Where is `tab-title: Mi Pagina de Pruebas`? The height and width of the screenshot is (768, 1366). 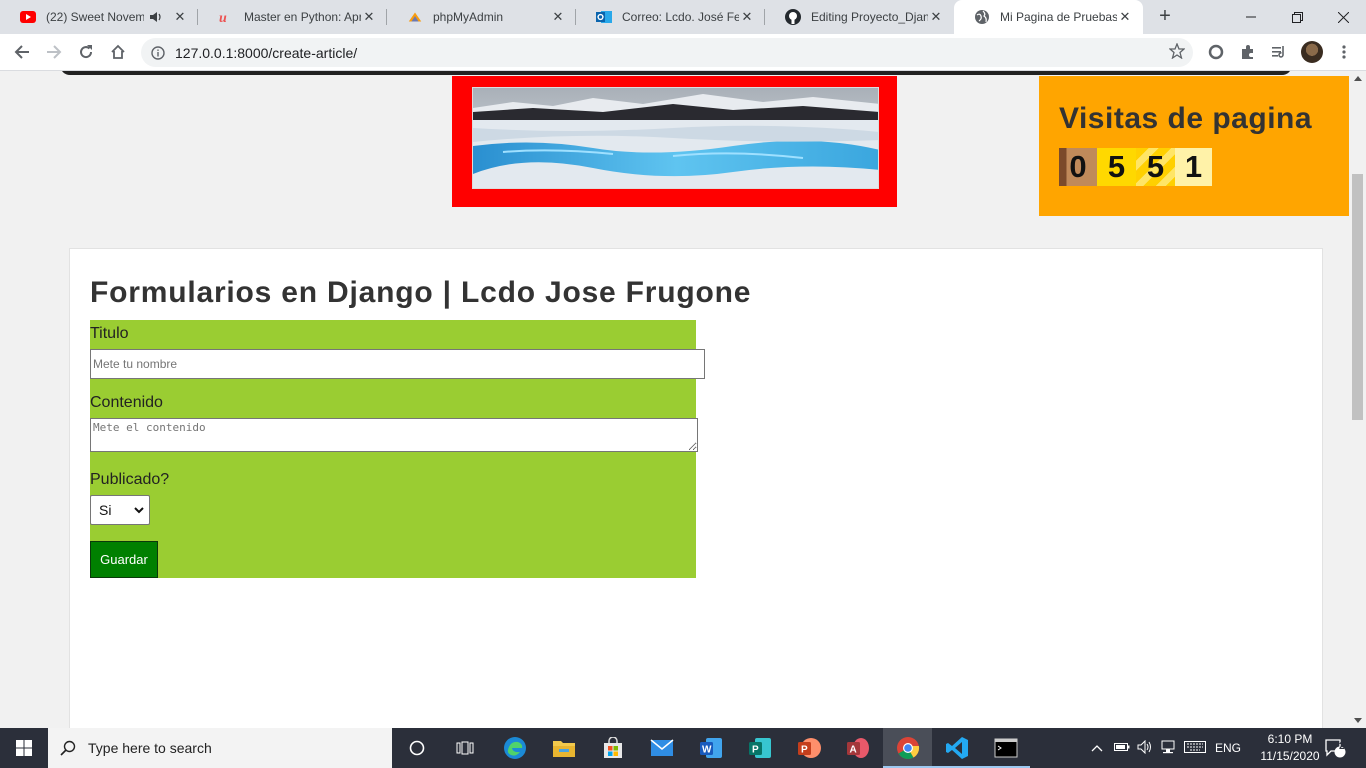
tab-title: Mi Pagina de Pruebas is located at coordinates (1058, 17).